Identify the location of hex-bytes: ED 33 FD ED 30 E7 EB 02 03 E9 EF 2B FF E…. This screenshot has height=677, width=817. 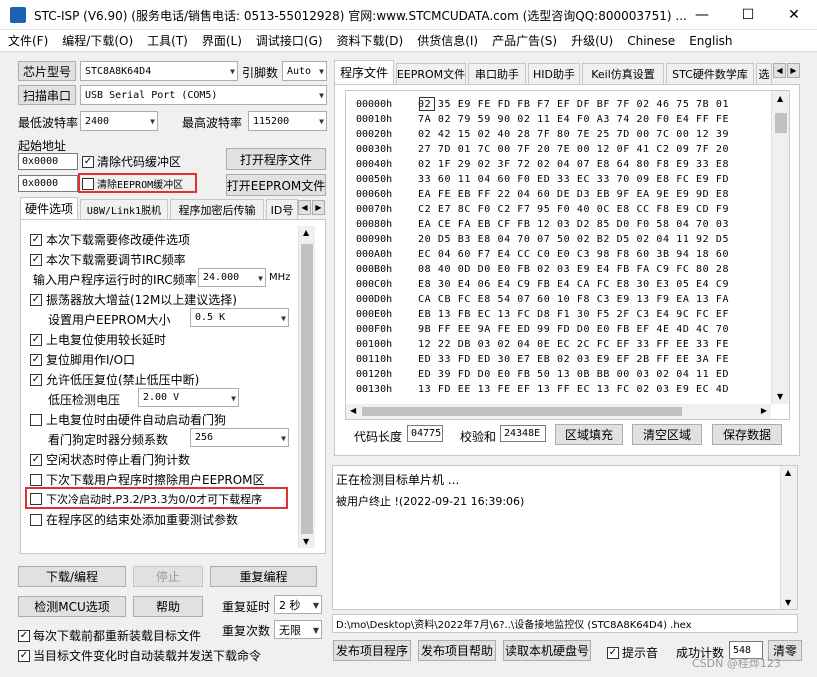
(574, 359).